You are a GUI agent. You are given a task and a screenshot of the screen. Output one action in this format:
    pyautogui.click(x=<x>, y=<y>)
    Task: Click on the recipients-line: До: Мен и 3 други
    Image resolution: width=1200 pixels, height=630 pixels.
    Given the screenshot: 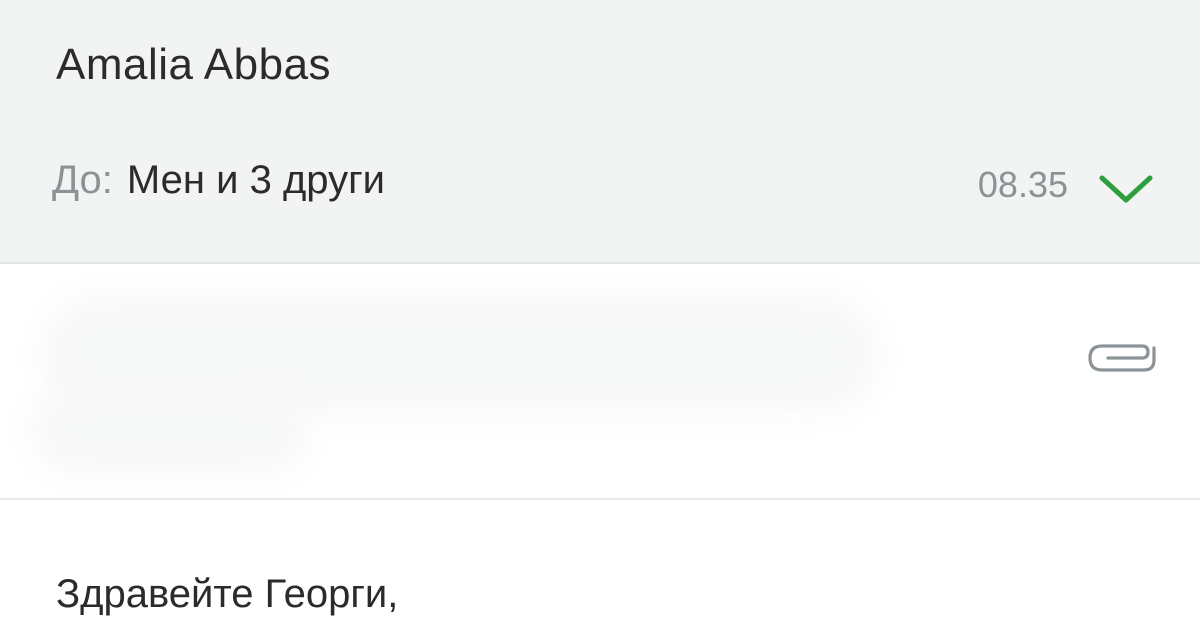 What is the action you would take?
    pyautogui.click(x=218, y=180)
    